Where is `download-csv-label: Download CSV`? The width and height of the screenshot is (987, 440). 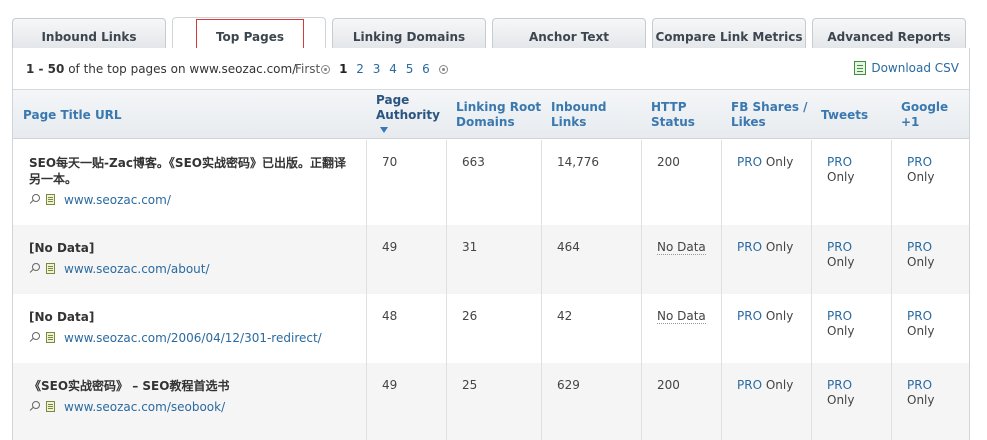
download-csv-label: Download CSV is located at coordinates (915, 68).